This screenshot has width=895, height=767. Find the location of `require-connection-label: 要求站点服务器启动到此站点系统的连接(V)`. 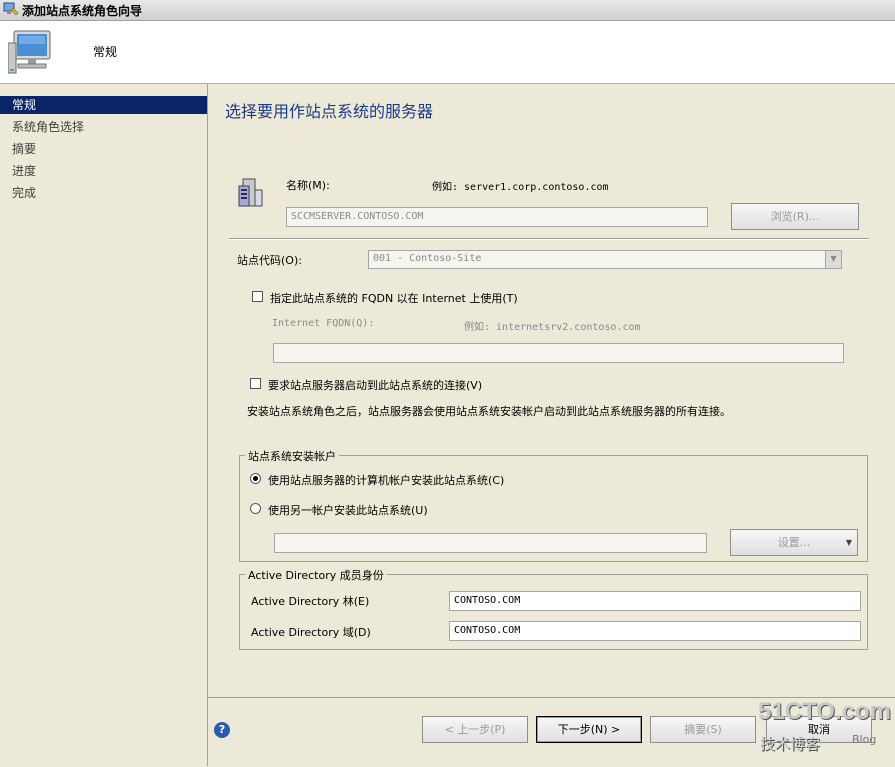

require-connection-label: 要求站点服务器启动到此站点系统的连接(V) is located at coordinates (375, 385).